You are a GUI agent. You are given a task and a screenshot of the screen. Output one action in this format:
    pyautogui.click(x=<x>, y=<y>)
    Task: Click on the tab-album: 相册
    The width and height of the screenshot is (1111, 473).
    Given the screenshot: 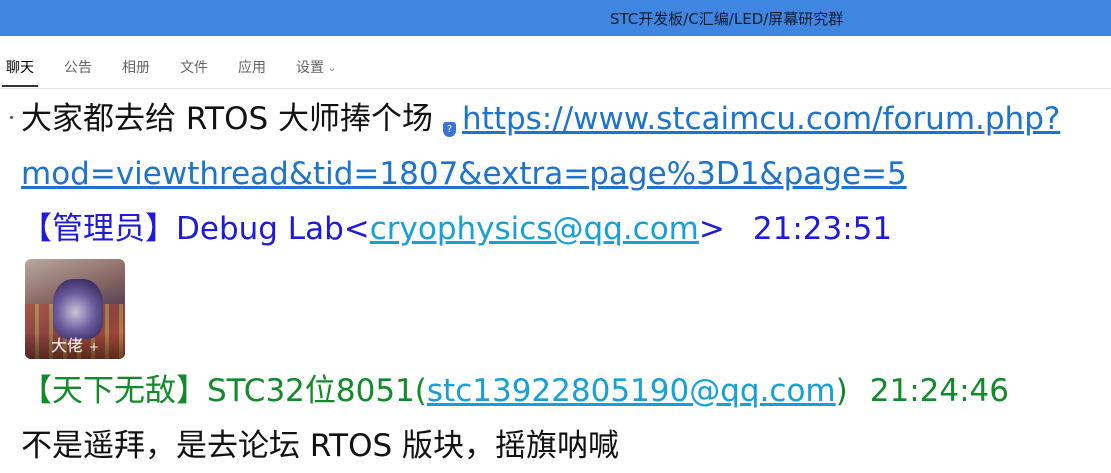 What is the action you would take?
    pyautogui.click(x=136, y=67)
    